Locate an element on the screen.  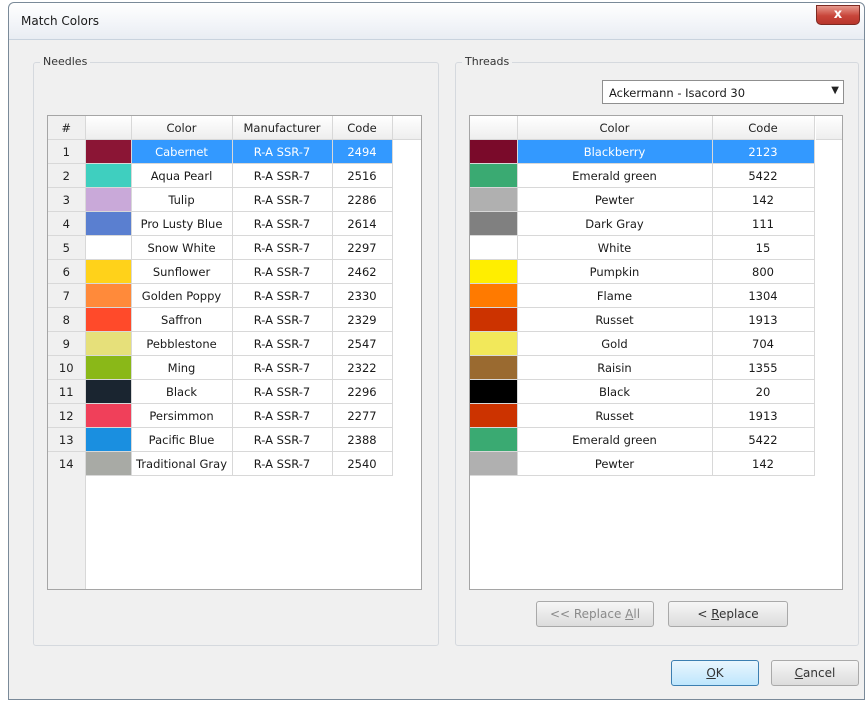
needle-color-name: Black is located at coordinates (182, 391).